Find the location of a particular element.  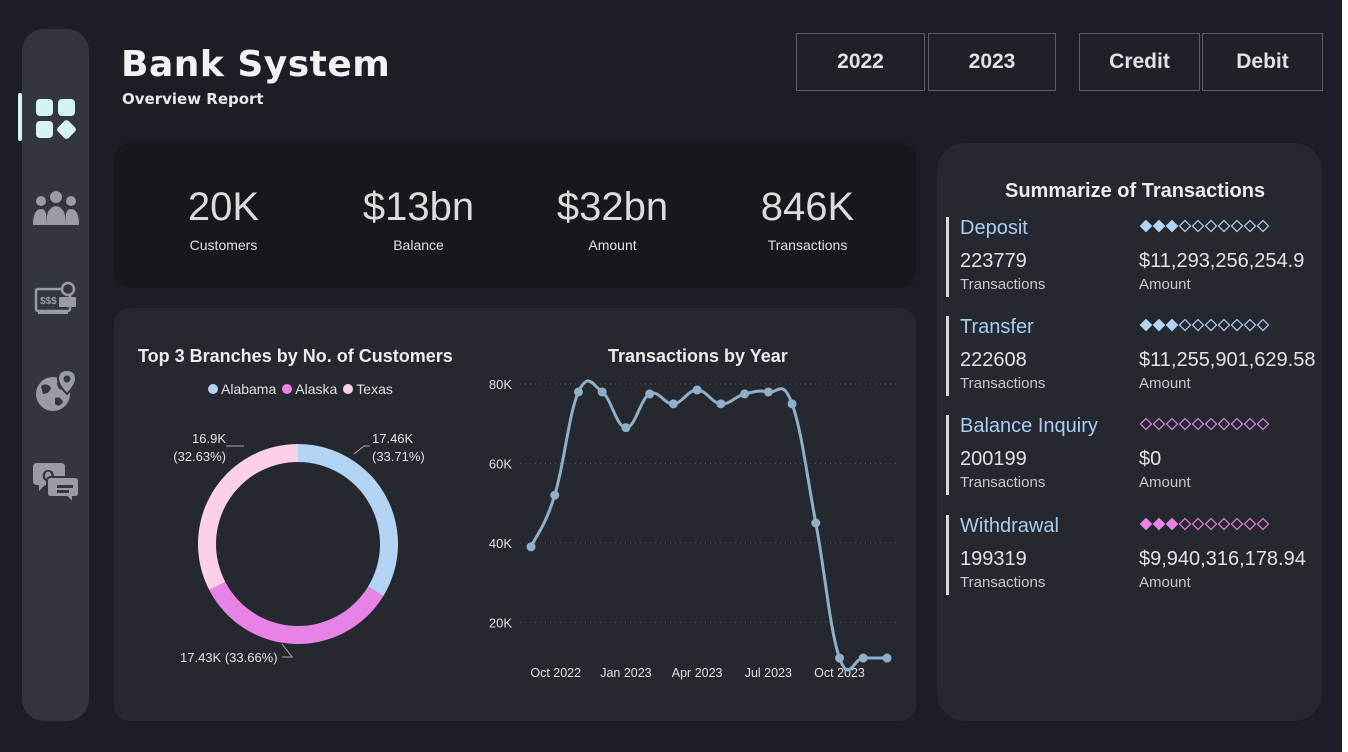

x-tick-label: Oct 2023 is located at coordinates (839, 673).